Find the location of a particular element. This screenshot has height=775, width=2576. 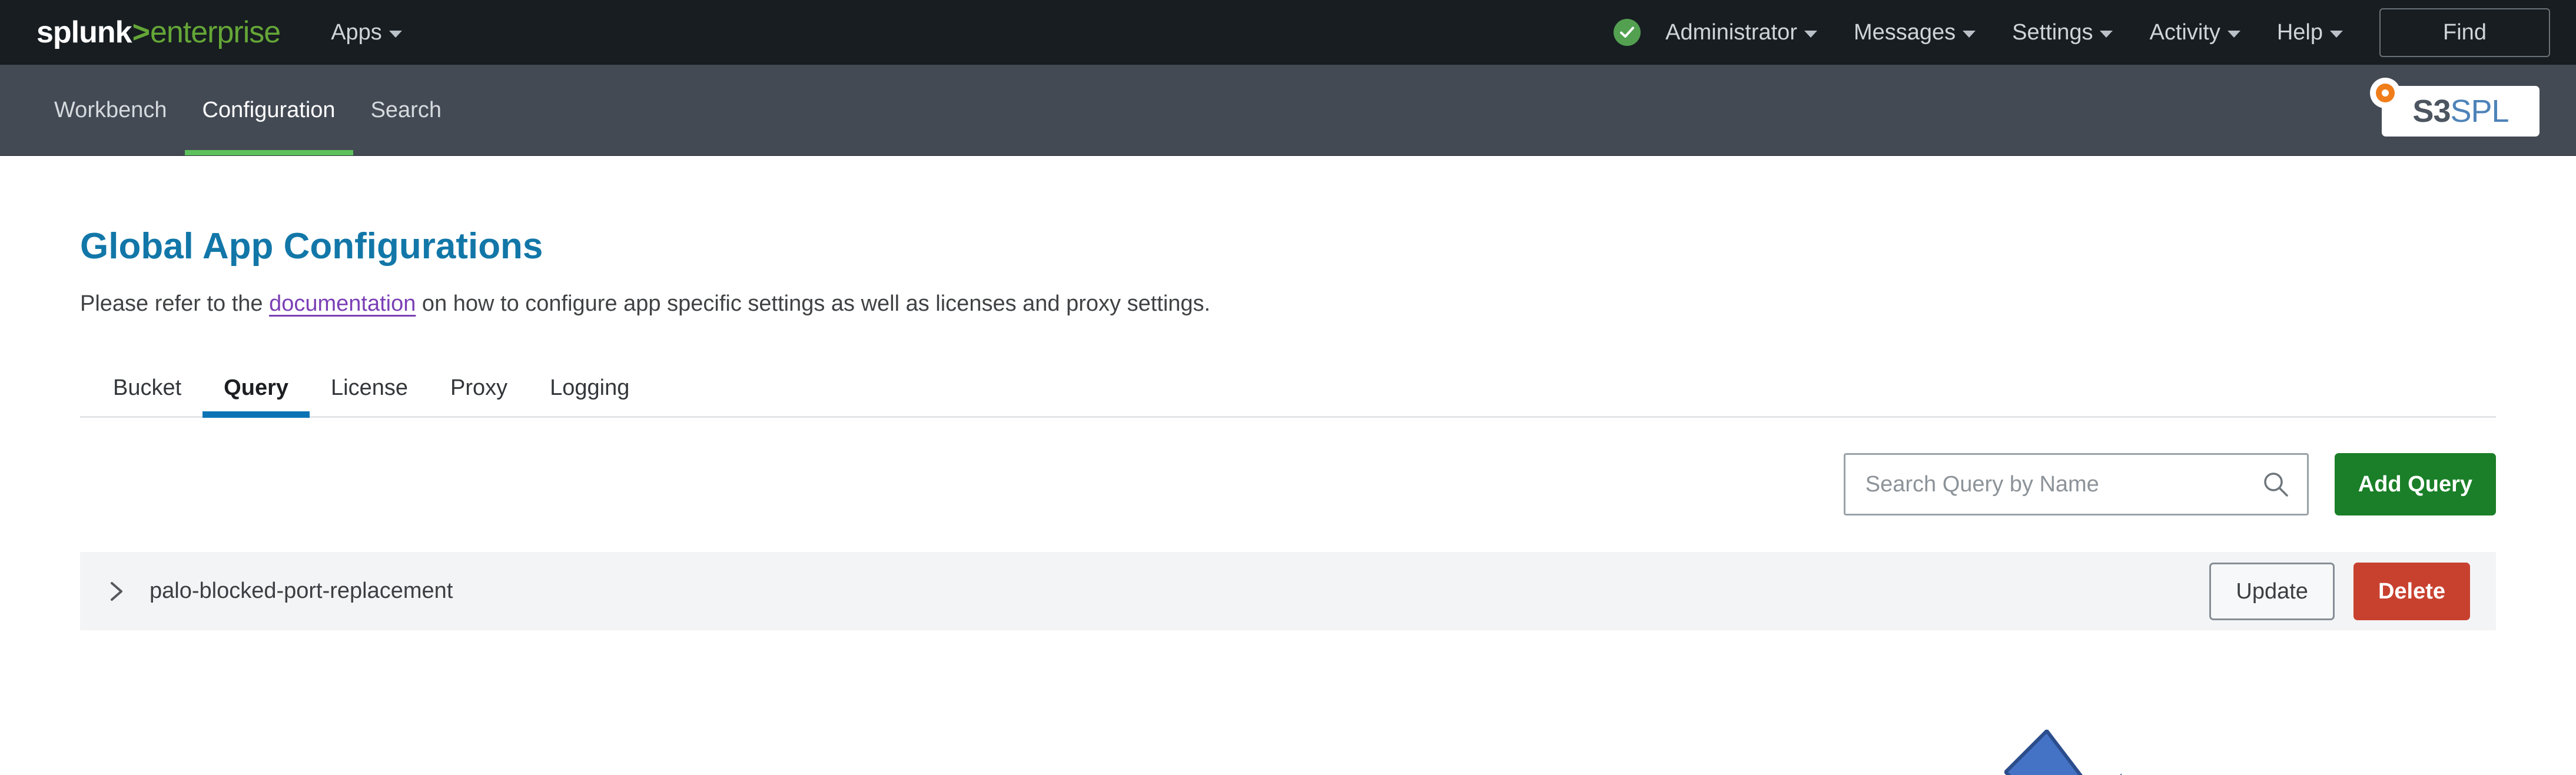

menu-administrator: Administrator is located at coordinates (1741, 32).